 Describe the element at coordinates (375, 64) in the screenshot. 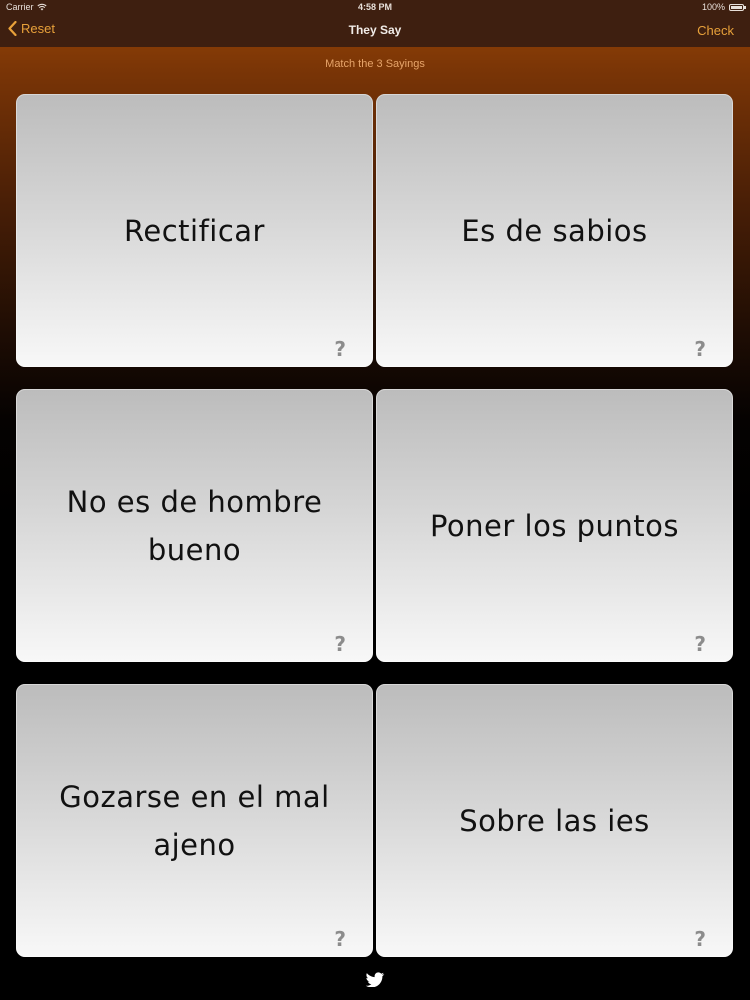

I see `instruction-subtitle: Match the 3 Sayings` at that location.